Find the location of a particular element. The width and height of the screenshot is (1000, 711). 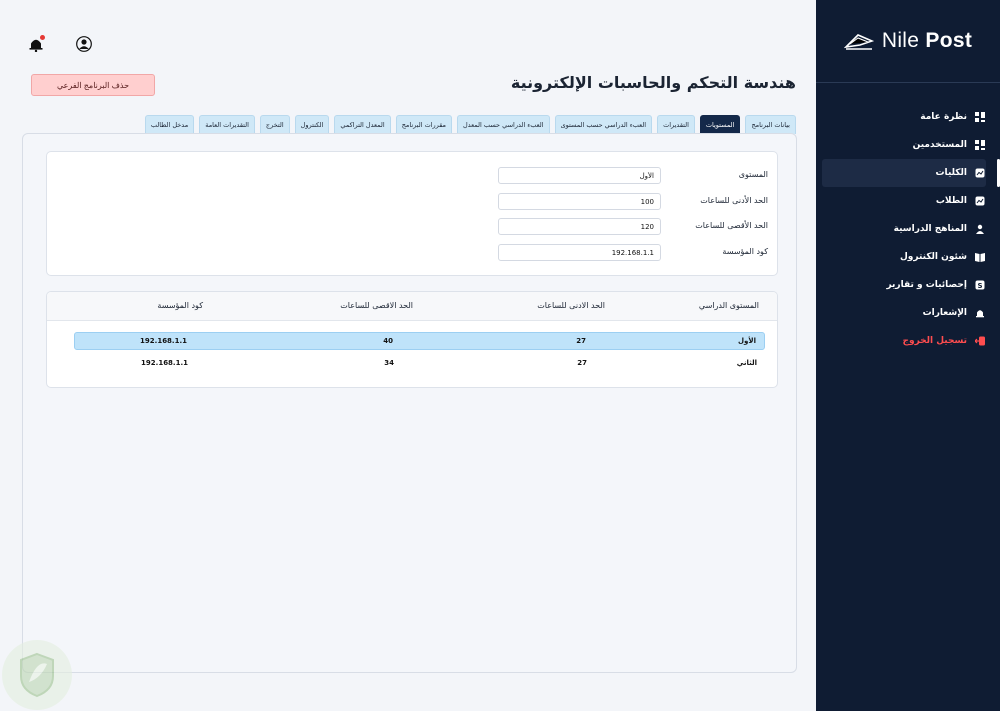

cell-level: الأول is located at coordinates (746, 341).